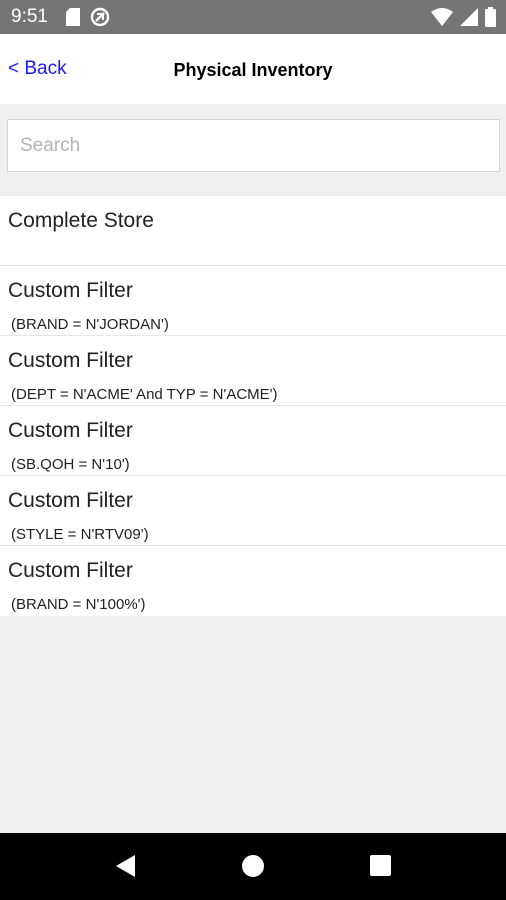  Describe the element at coordinates (253, 17) in the screenshot. I see `status-bar: 9:51` at that location.